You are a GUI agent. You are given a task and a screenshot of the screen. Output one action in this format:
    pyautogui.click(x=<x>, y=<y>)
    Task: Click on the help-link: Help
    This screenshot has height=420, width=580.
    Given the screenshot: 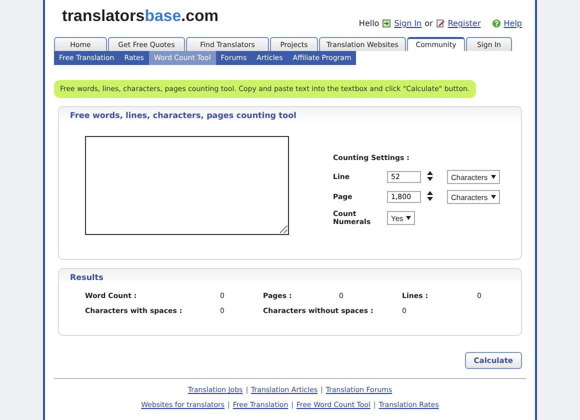 What is the action you would take?
    pyautogui.click(x=513, y=23)
    